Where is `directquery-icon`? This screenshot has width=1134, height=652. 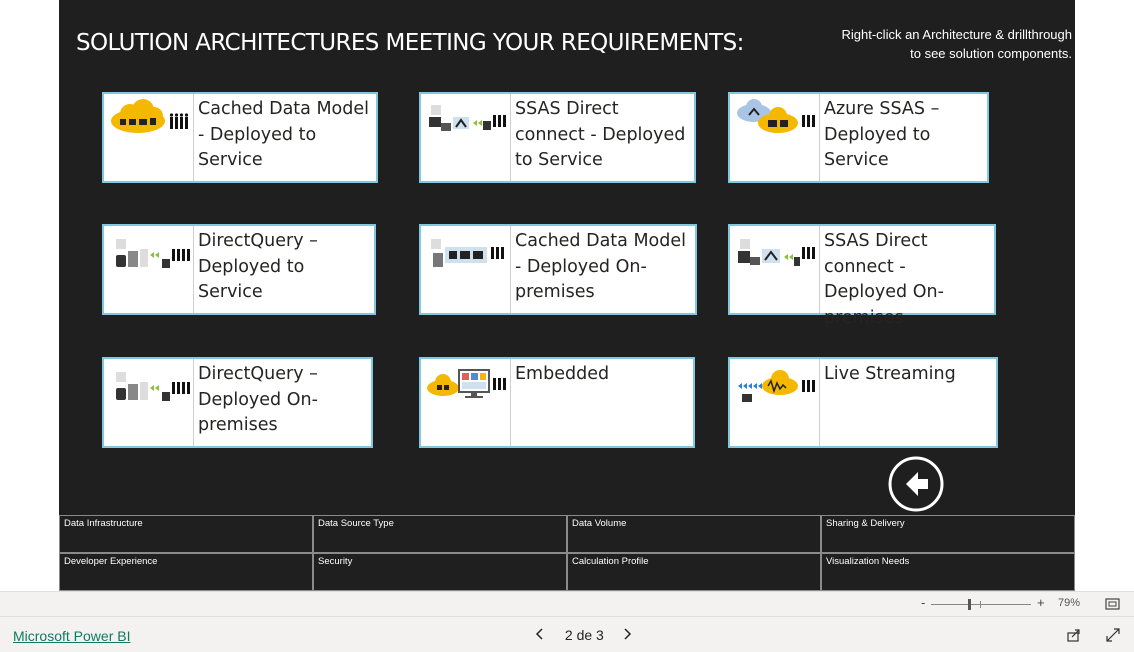 directquery-icon is located at coordinates (149, 269).